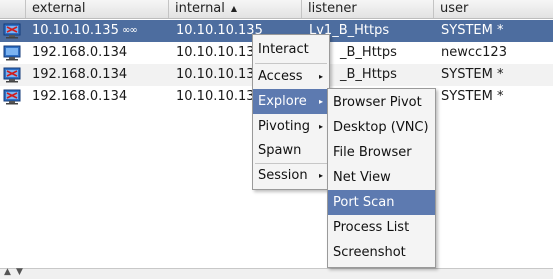 The height and width of the screenshot is (279, 553). I want to click on menu-item-interact: Interact, so click(291, 49).